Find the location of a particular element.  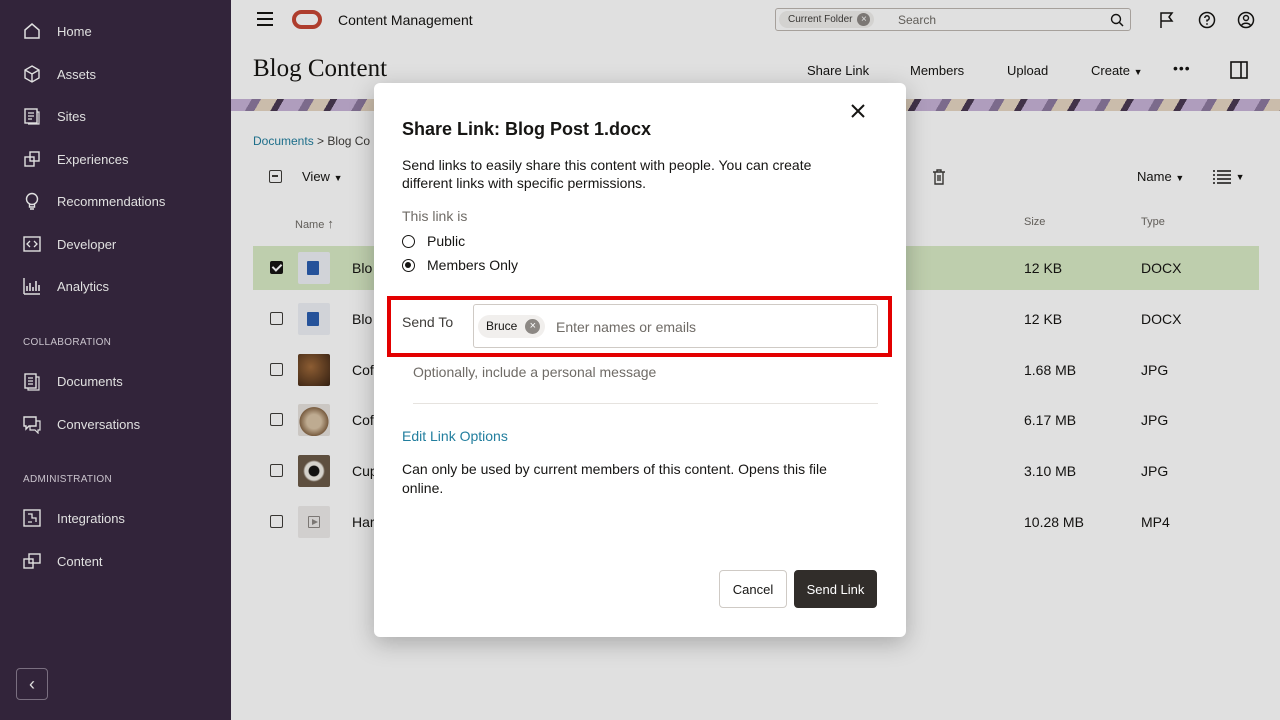

recipient-name: Bruce is located at coordinates (502, 326).